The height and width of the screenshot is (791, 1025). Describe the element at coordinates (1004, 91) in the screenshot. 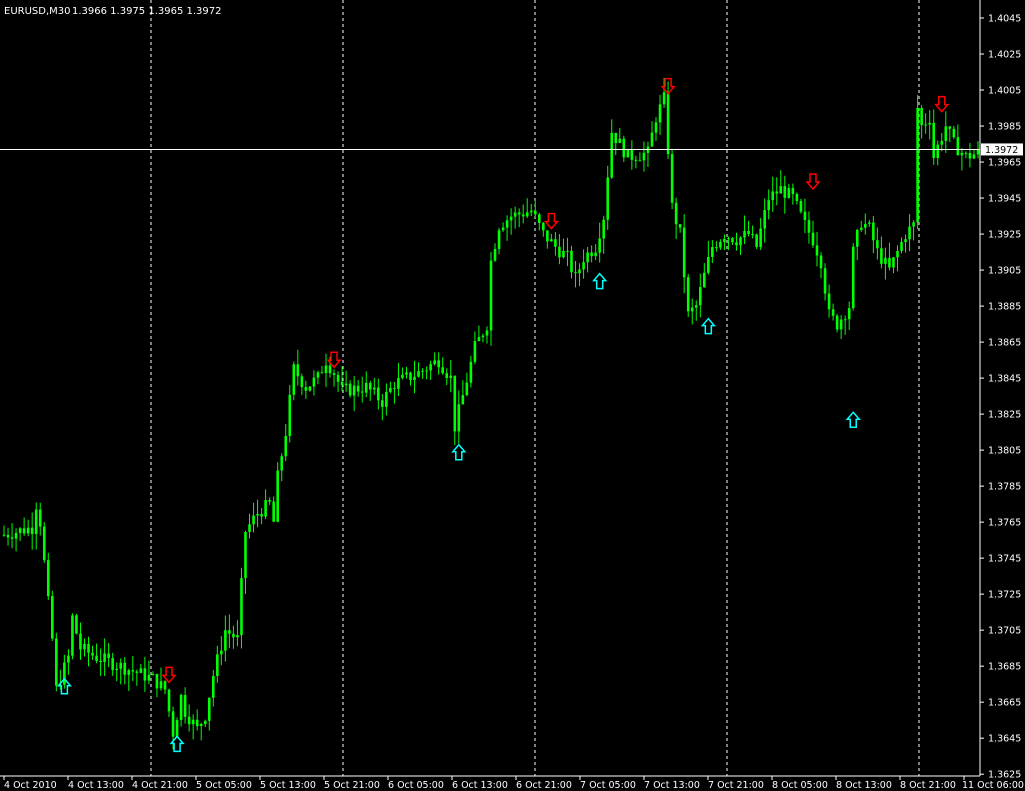

I see `y-tick-label: 1.4005` at that location.